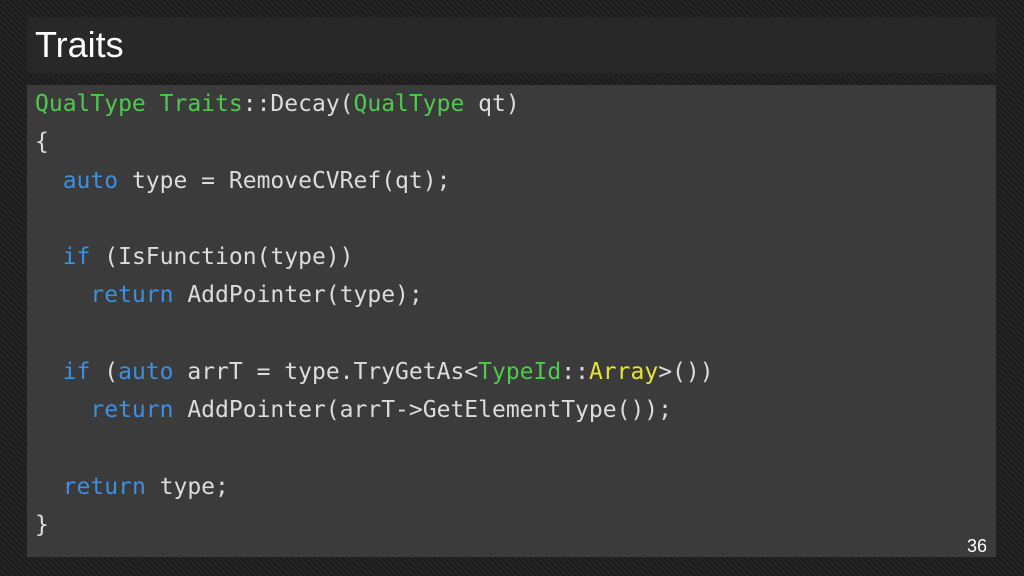 Image resolution: width=1024 pixels, height=576 pixels. What do you see at coordinates (511, 45) in the screenshot?
I see `slide-title-bar: Traits` at bounding box center [511, 45].